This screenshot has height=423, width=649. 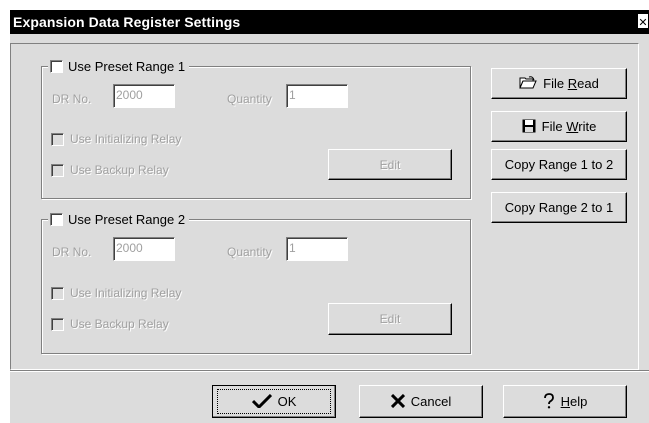 I want to click on use-preset-range-1-label: Use Preset Range 1, so click(x=127, y=66).